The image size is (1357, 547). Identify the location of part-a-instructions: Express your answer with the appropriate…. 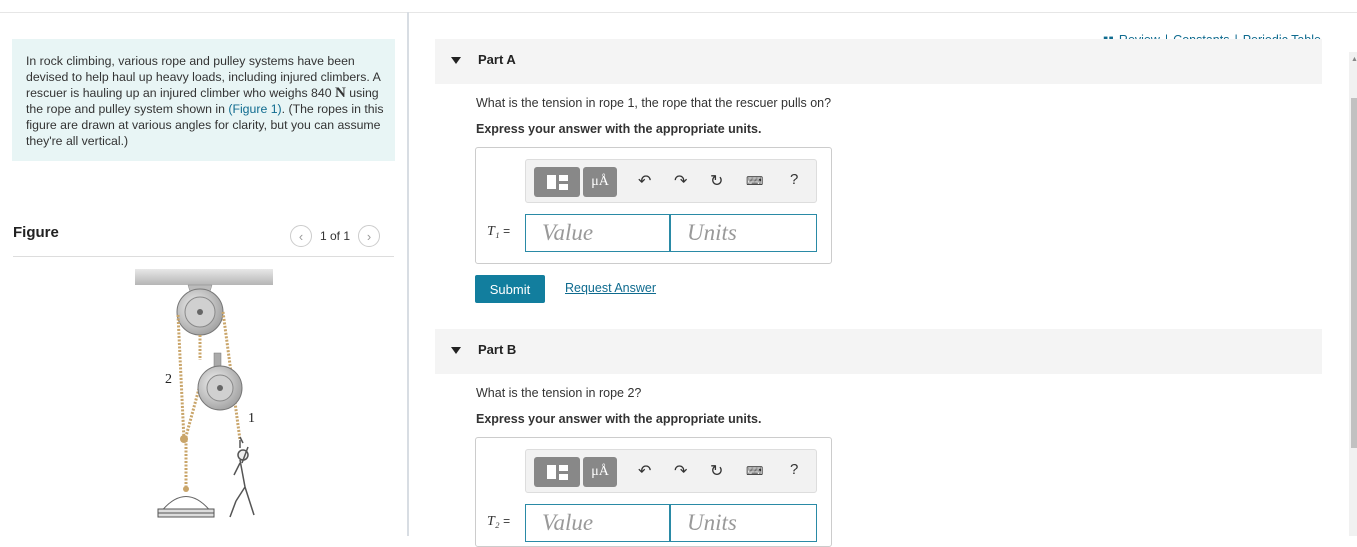
(619, 129).